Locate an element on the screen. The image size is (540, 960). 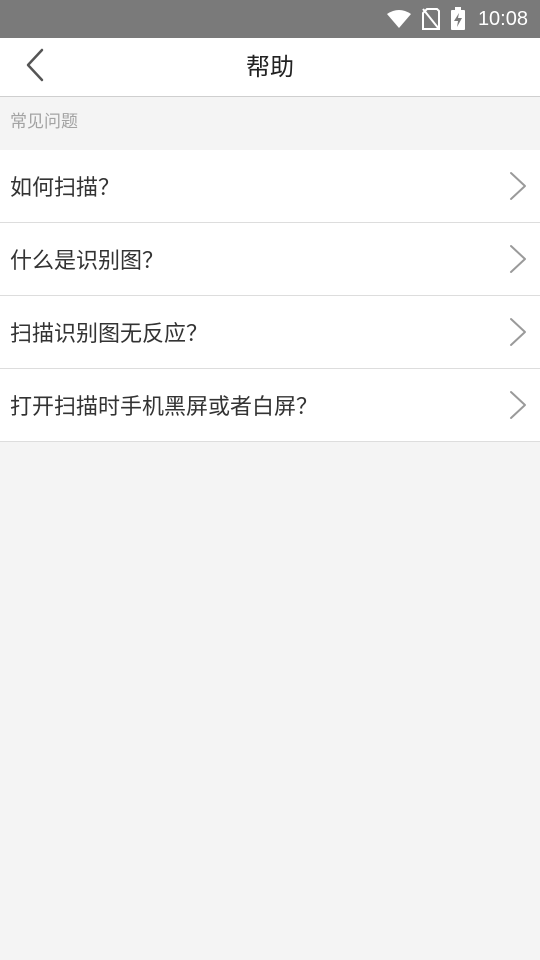
battery-charging-icon is located at coordinates (458, 19).